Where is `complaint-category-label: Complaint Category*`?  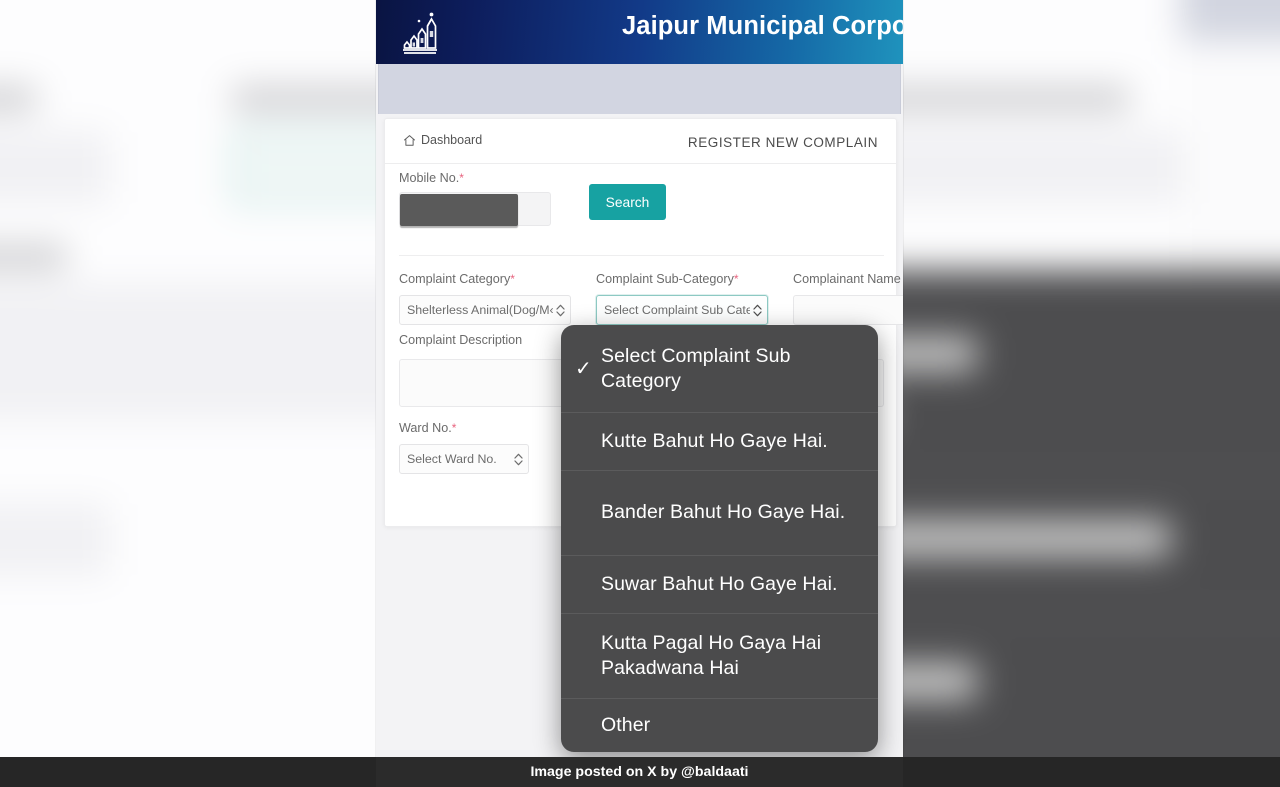
complaint-category-label: Complaint Category* is located at coordinates (457, 279).